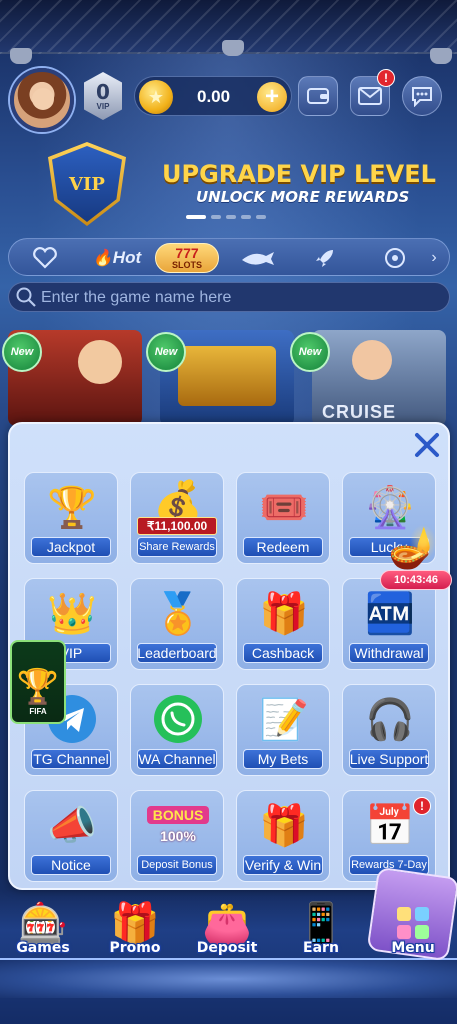 This screenshot has width=457, height=1024. I want to click on menu-tile-label: My Bets, so click(283, 759).